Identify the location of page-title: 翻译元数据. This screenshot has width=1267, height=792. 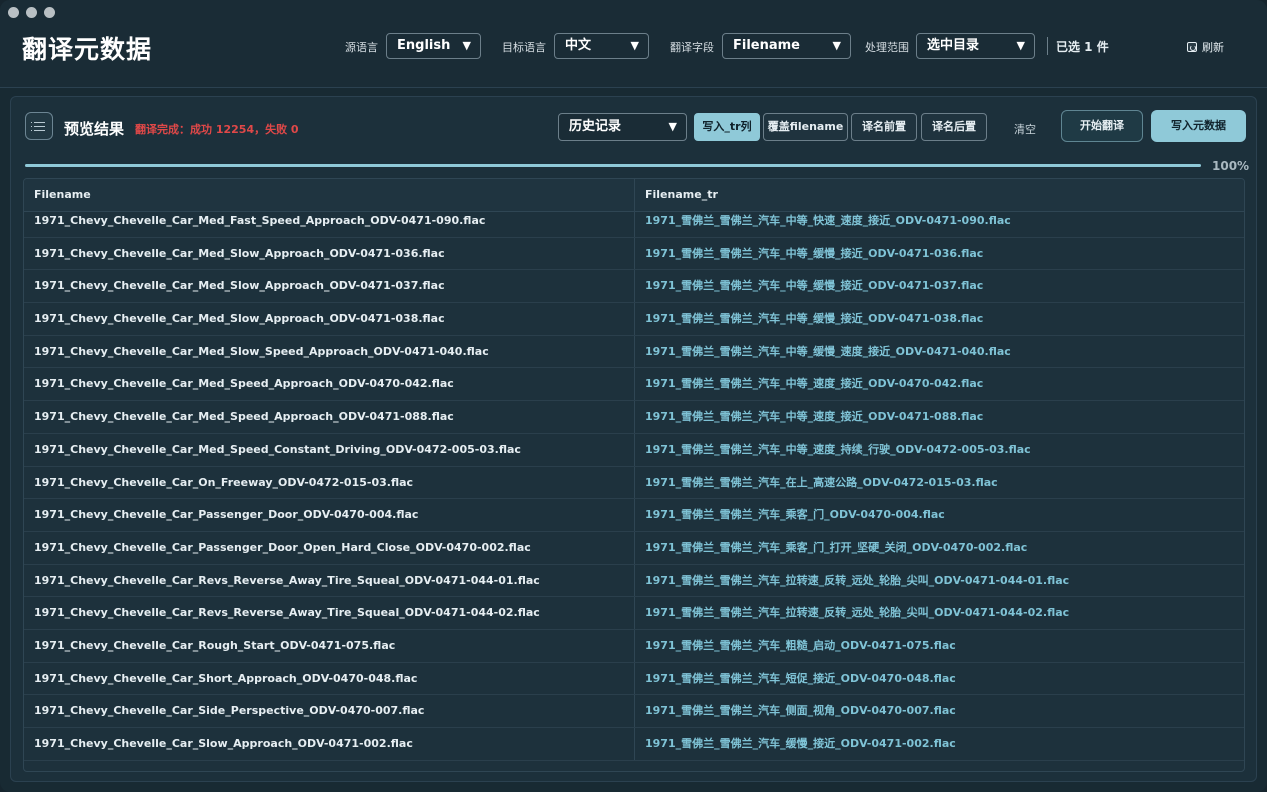
(87, 49).